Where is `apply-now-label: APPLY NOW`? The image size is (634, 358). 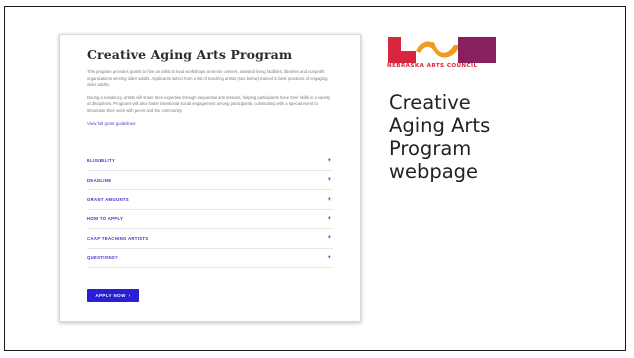 apply-now-label: APPLY NOW is located at coordinates (110, 295).